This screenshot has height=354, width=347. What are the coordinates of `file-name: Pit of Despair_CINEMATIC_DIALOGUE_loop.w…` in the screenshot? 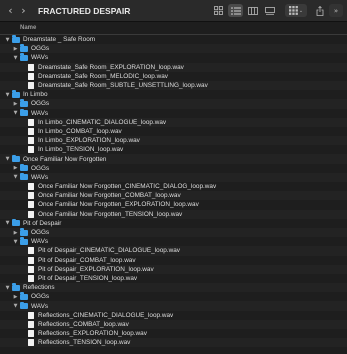 It's located at (109, 251).